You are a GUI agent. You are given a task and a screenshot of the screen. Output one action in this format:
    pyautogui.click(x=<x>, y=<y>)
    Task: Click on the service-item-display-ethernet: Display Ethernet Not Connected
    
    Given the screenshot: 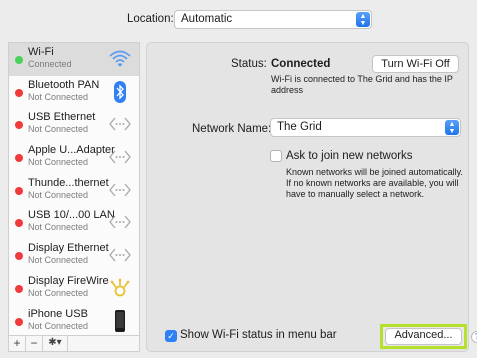 What is the action you would take?
    pyautogui.click(x=74, y=255)
    